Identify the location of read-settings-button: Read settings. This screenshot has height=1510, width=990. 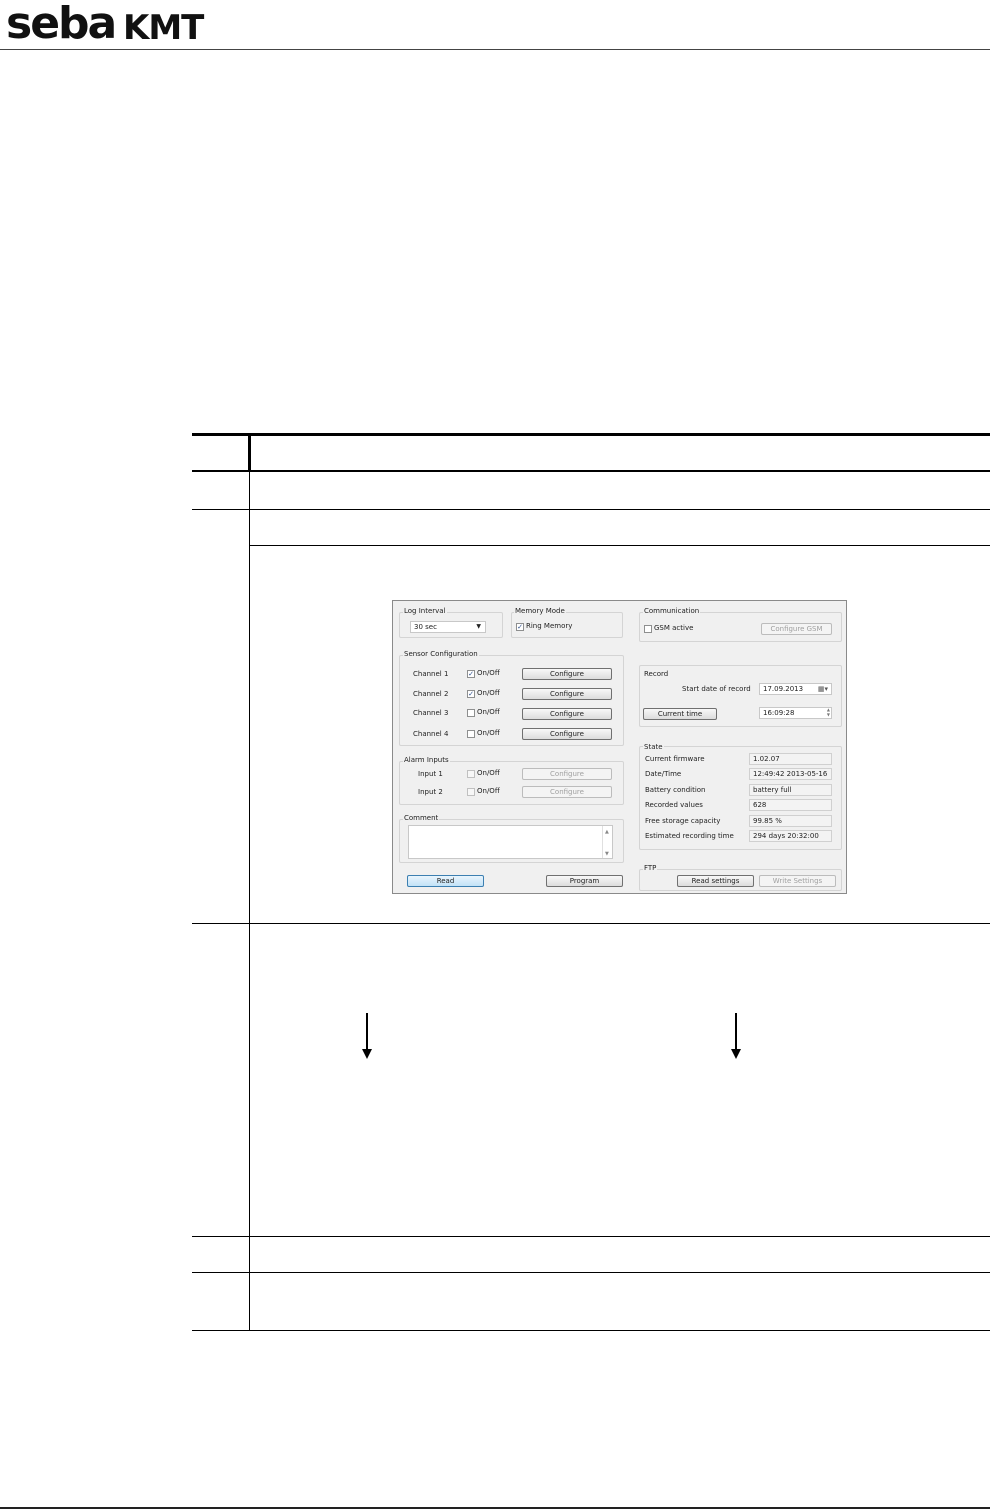
(715, 881).